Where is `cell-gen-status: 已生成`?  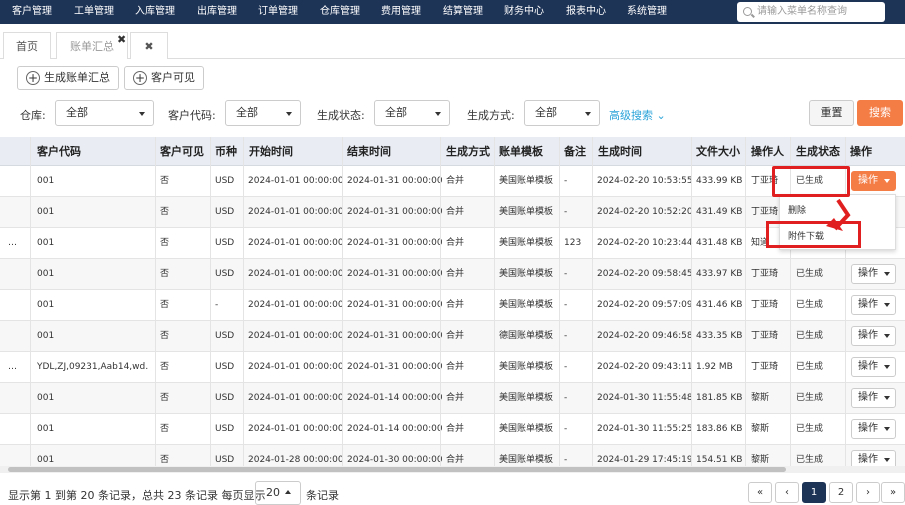 cell-gen-status: 已生成 is located at coordinates (810, 429).